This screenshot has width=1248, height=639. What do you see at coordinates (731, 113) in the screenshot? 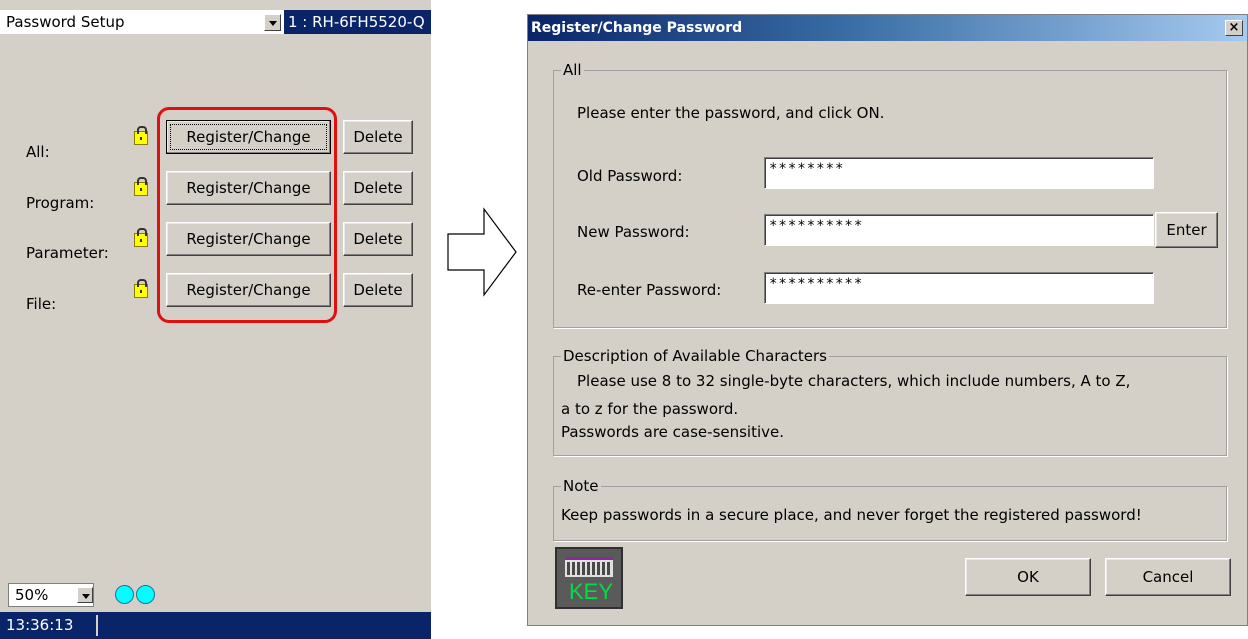
I see `instruction-text: Please enter the password, and click ON.` at bounding box center [731, 113].